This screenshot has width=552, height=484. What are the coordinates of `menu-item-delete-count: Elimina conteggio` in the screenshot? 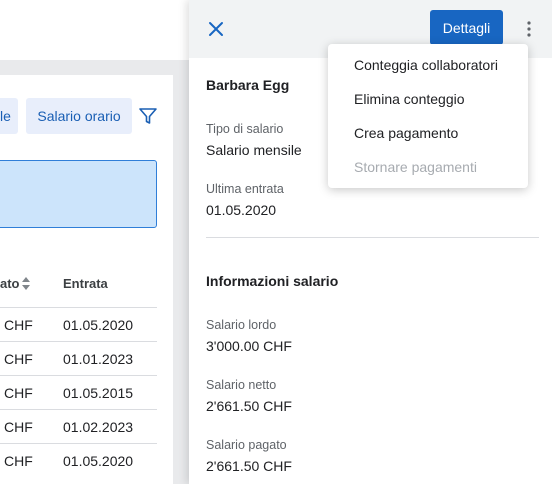 It's located at (409, 99).